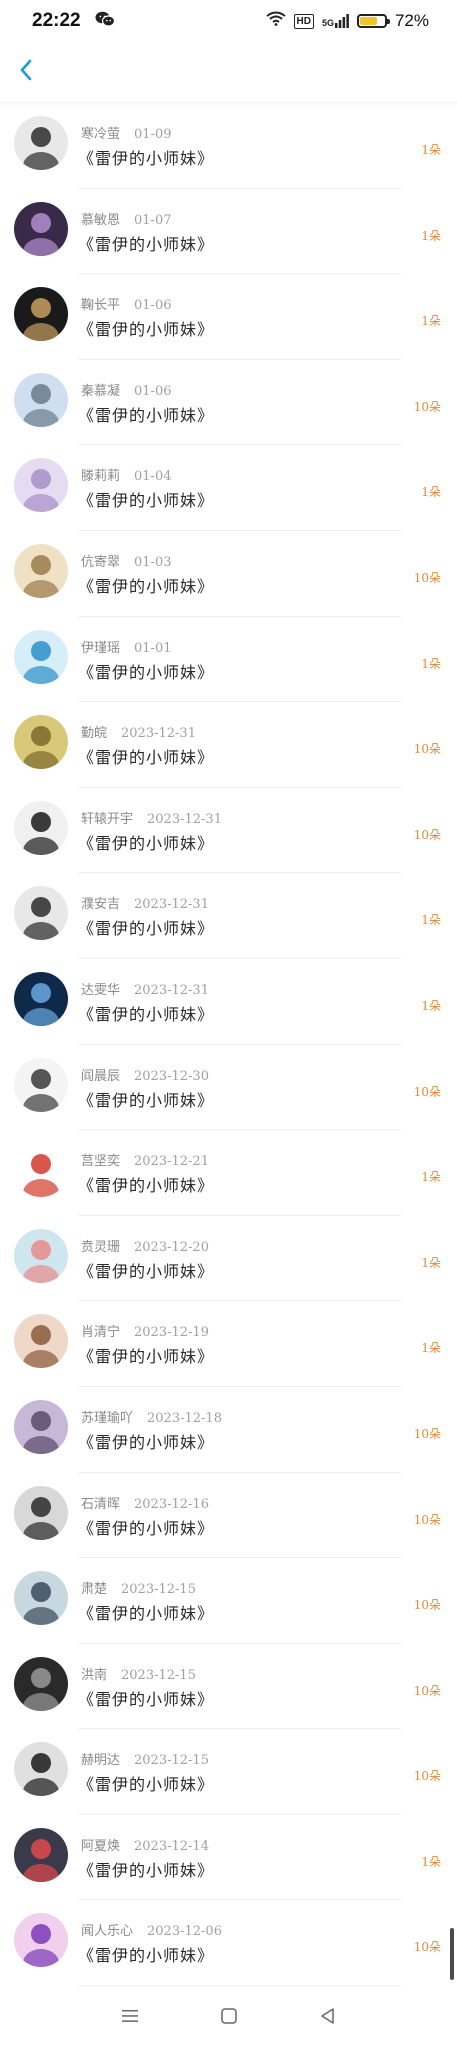 The height and width of the screenshot is (2048, 457). Describe the element at coordinates (56, 20) in the screenshot. I see `status-time: 22:22` at that location.